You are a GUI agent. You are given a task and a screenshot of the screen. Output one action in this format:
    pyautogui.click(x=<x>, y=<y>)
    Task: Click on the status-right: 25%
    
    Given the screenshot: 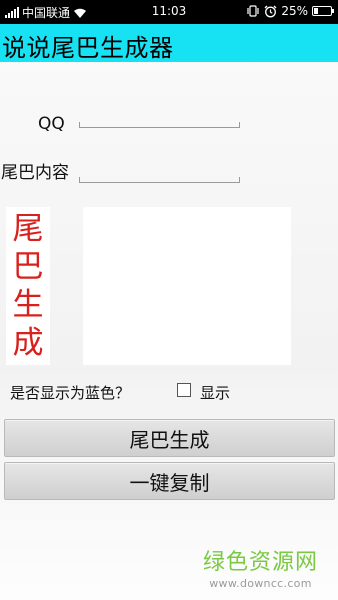 What is the action you would take?
    pyautogui.click(x=290, y=11)
    